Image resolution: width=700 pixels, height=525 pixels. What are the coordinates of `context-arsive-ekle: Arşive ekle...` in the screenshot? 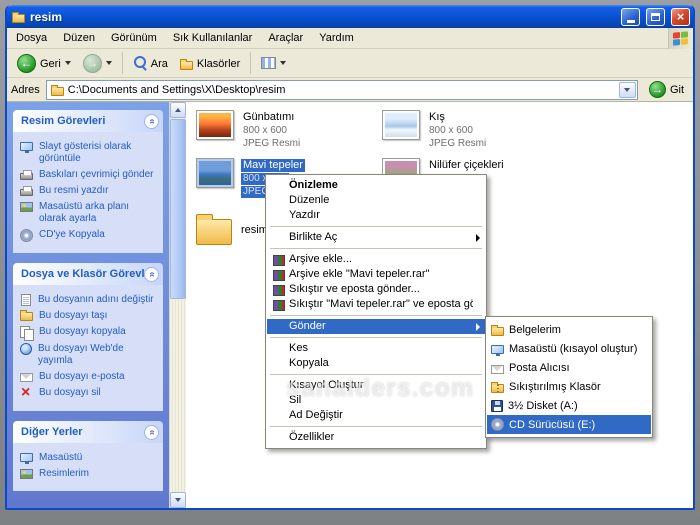 It's located at (376, 259).